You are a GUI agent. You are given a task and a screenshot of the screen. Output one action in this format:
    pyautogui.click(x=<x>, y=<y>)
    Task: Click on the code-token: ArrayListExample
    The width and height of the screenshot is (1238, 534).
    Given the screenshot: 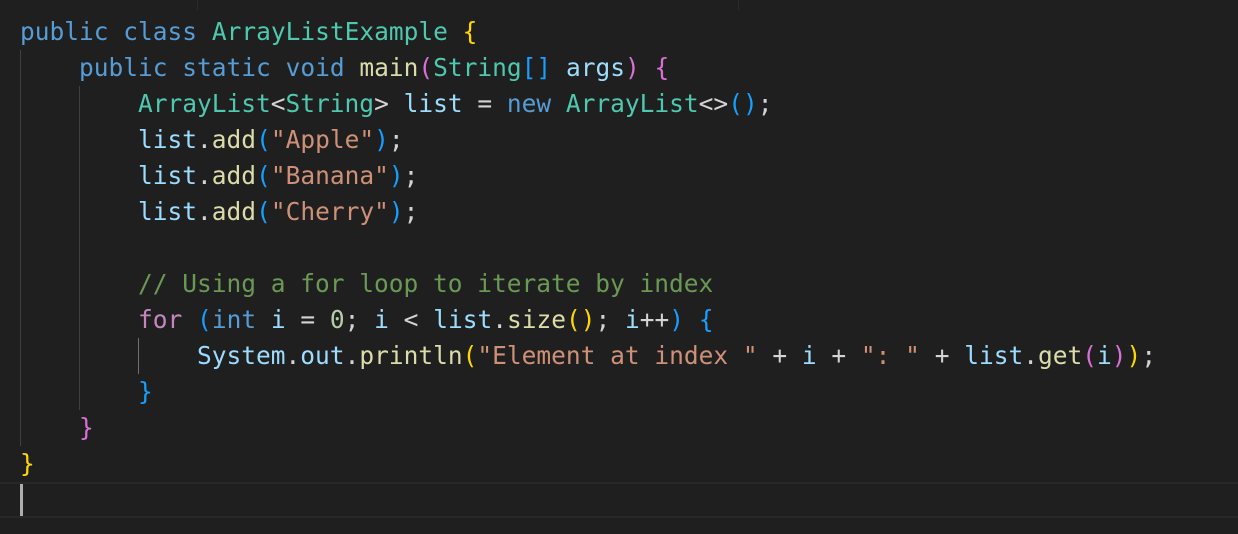 What is the action you would take?
    pyautogui.click(x=329, y=31)
    